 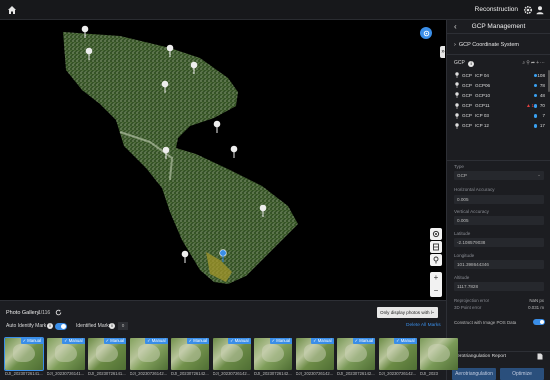 I want to click on longitude-input: 101.398644346, so click(x=499, y=264).